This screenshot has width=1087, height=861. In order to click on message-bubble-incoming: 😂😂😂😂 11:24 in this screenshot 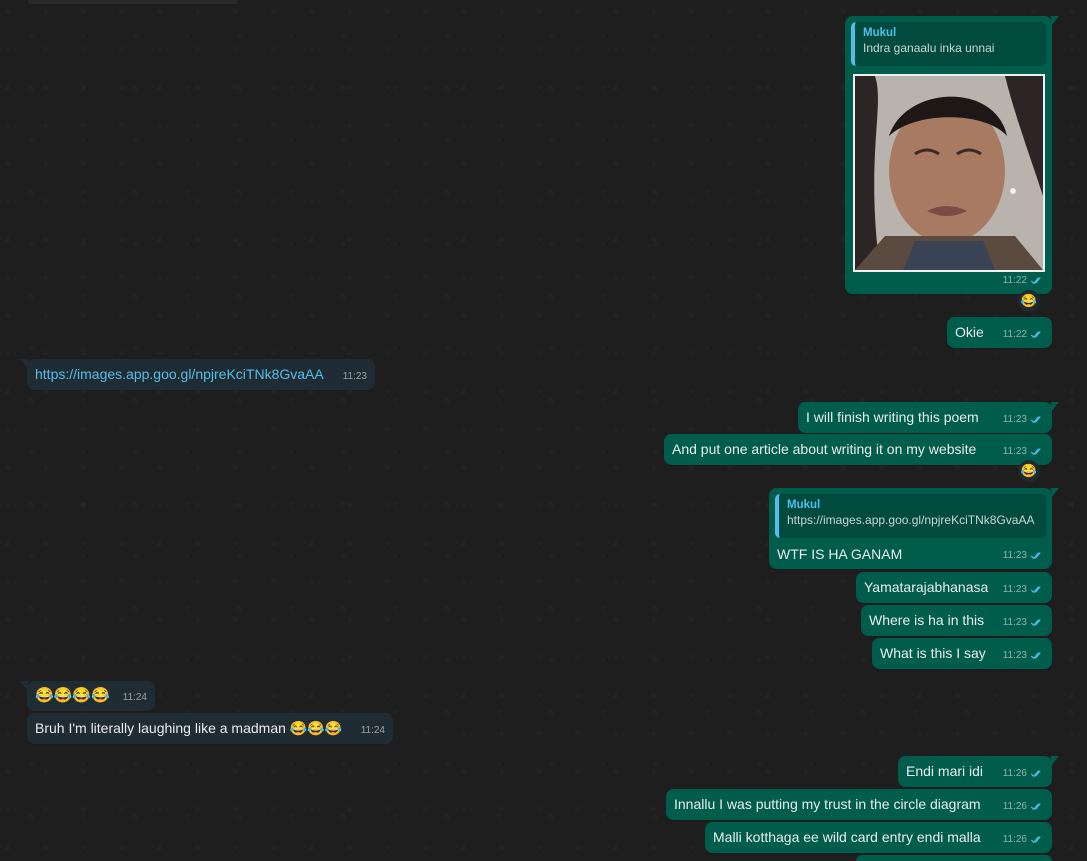, I will do `click(87, 696)`.